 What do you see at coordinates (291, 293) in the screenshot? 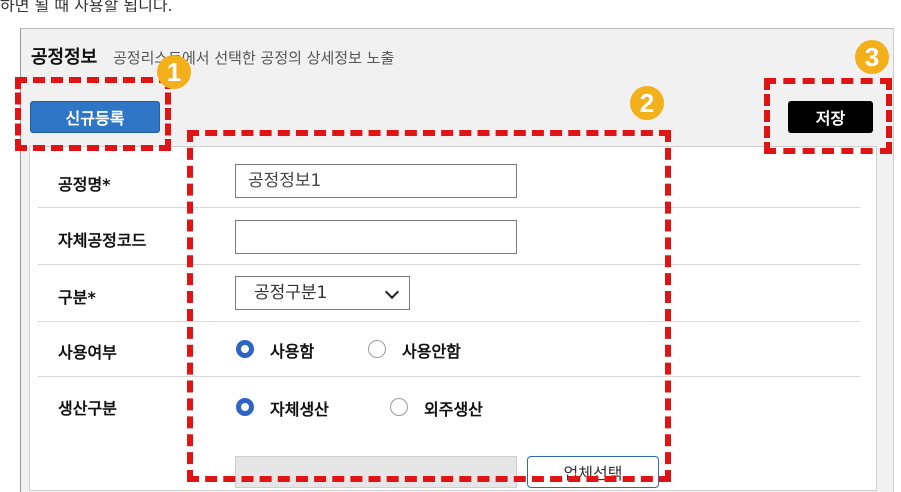
I see `category-selected-value: 공정구분1` at bounding box center [291, 293].